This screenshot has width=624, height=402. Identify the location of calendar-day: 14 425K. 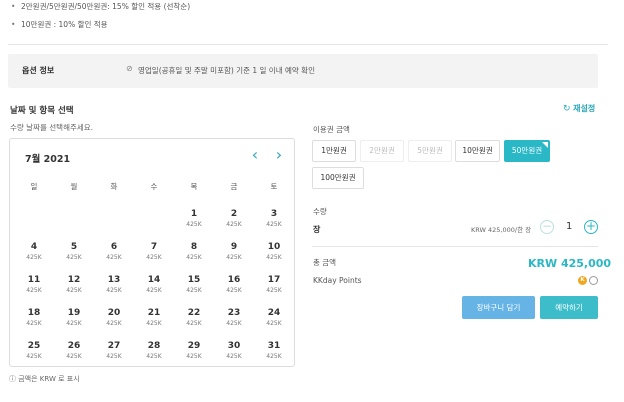
(154, 289).